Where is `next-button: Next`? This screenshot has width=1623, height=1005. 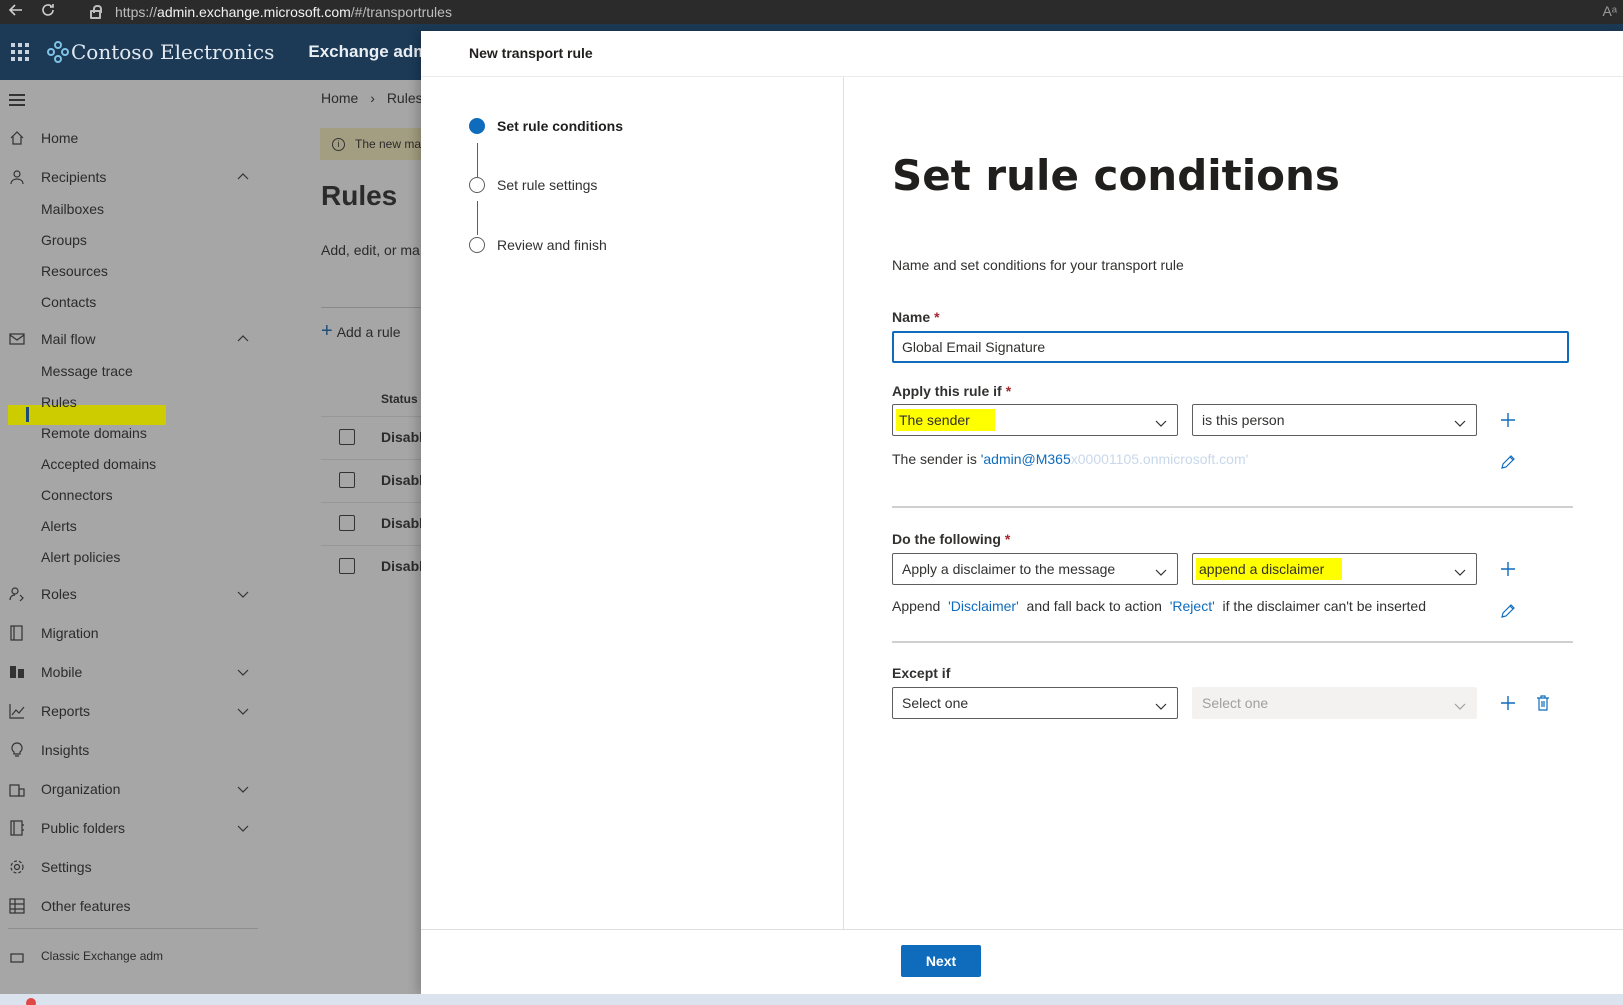 next-button: Next is located at coordinates (941, 961).